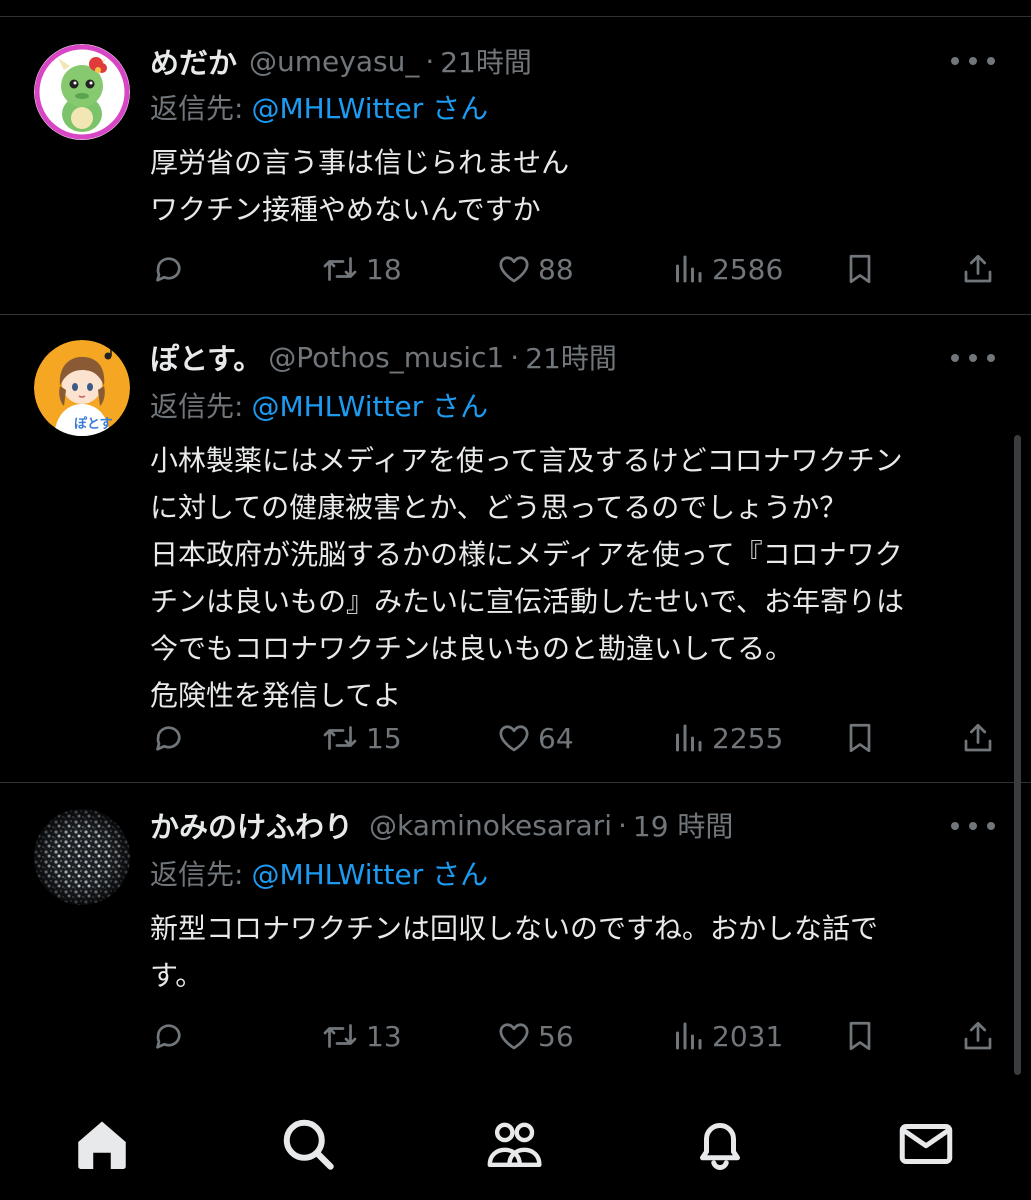 The image size is (1031, 1200). I want to click on reply-mention-handle: @MHLWitter, so click(337, 874).